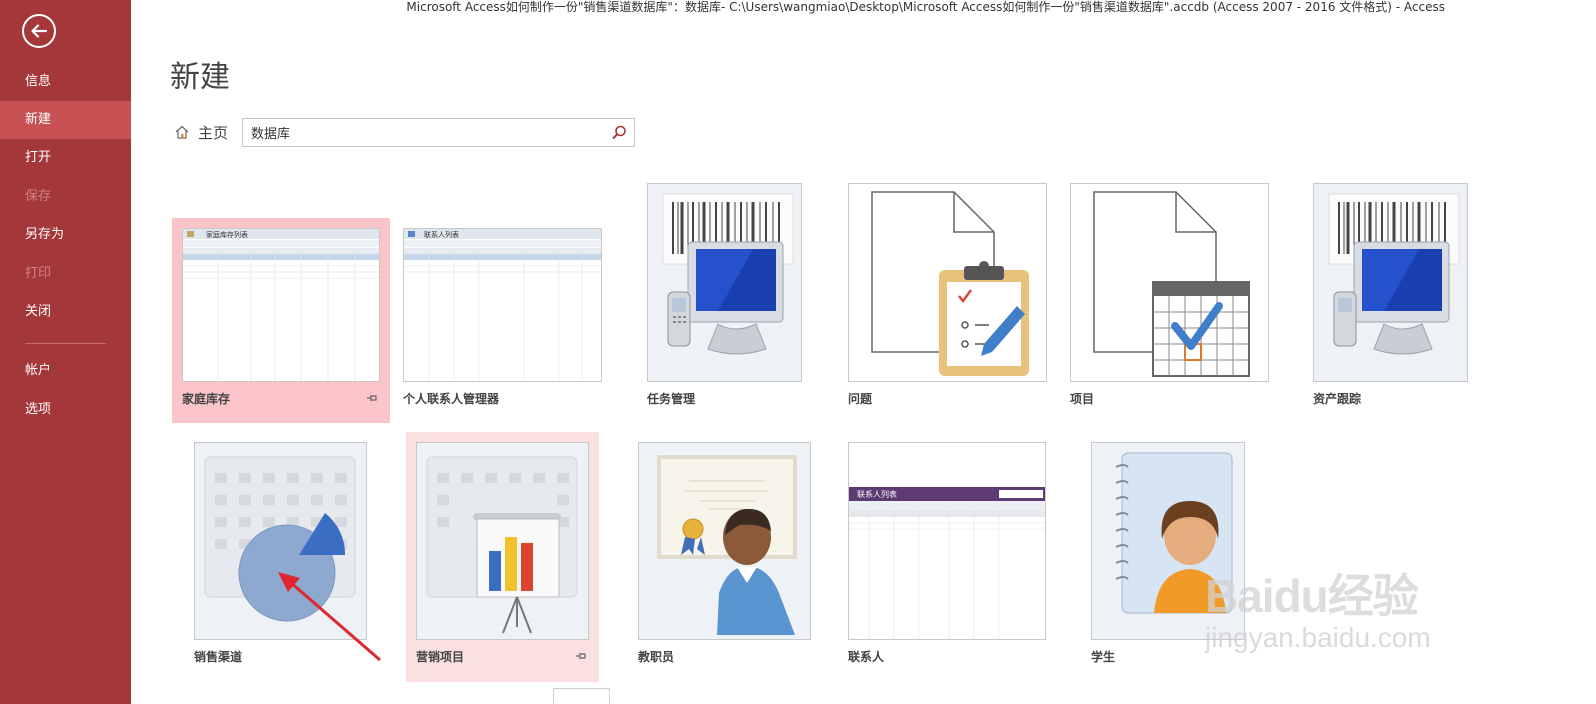 This screenshot has width=1596, height=704. I want to click on nav-info: 信息, so click(65, 82).